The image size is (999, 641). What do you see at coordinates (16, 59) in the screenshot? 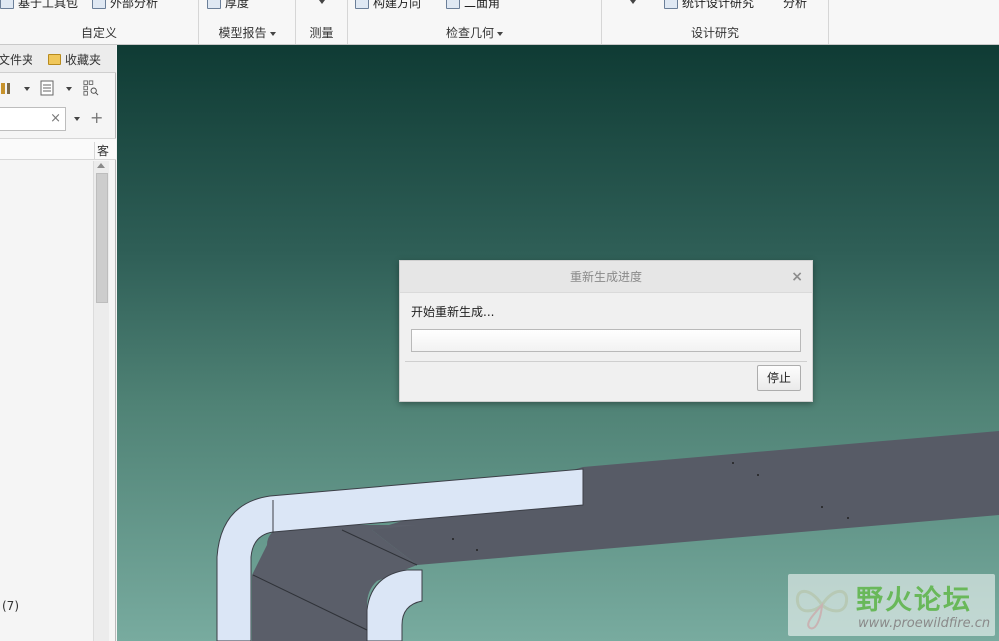
I see `tab-folder-browser: 文件夹` at bounding box center [16, 59].